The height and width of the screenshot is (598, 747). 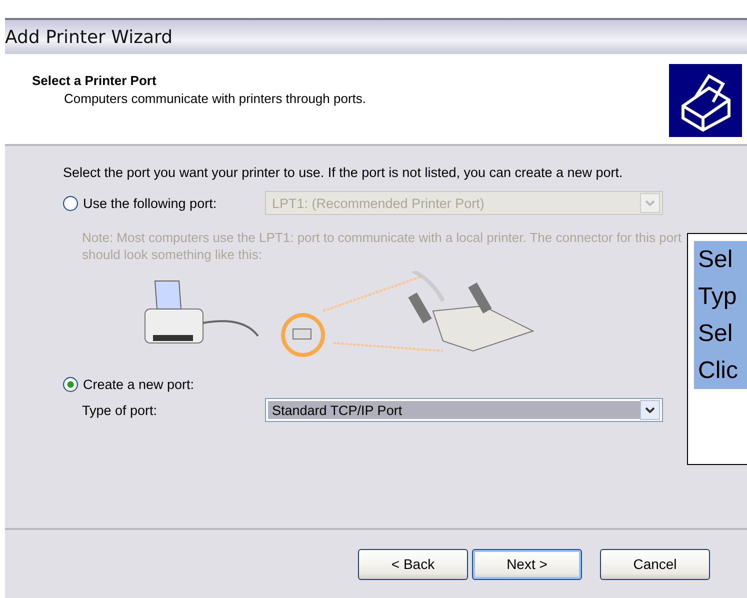 What do you see at coordinates (705, 100) in the screenshot?
I see `printer-icon` at bounding box center [705, 100].